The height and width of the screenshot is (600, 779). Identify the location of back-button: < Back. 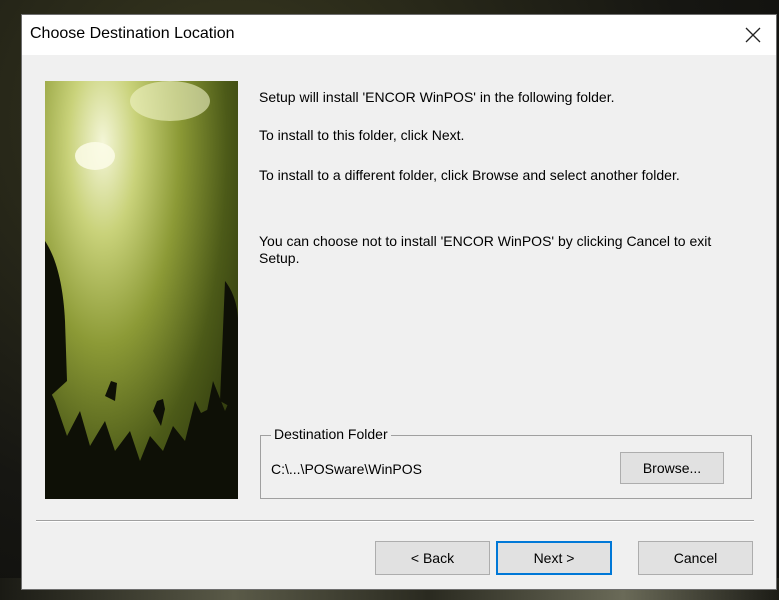
(432, 558).